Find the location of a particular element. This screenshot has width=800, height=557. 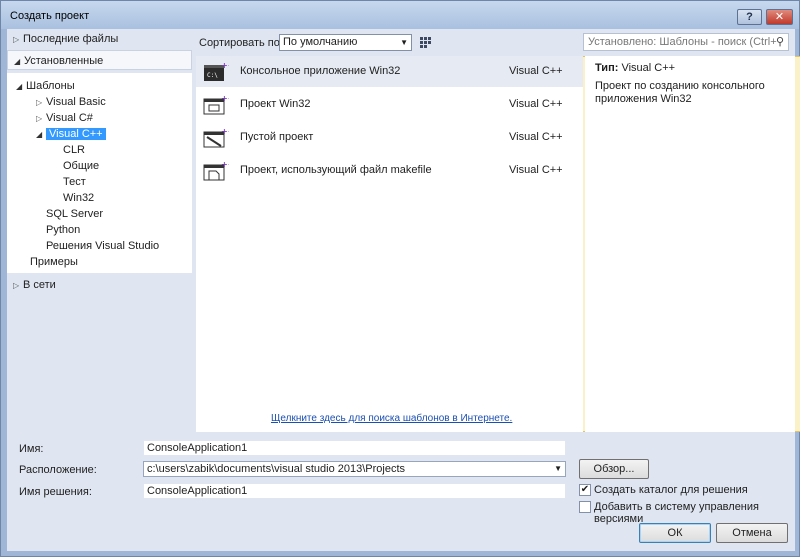

tree-item-label-selected: Visual C++ is located at coordinates (76, 134).